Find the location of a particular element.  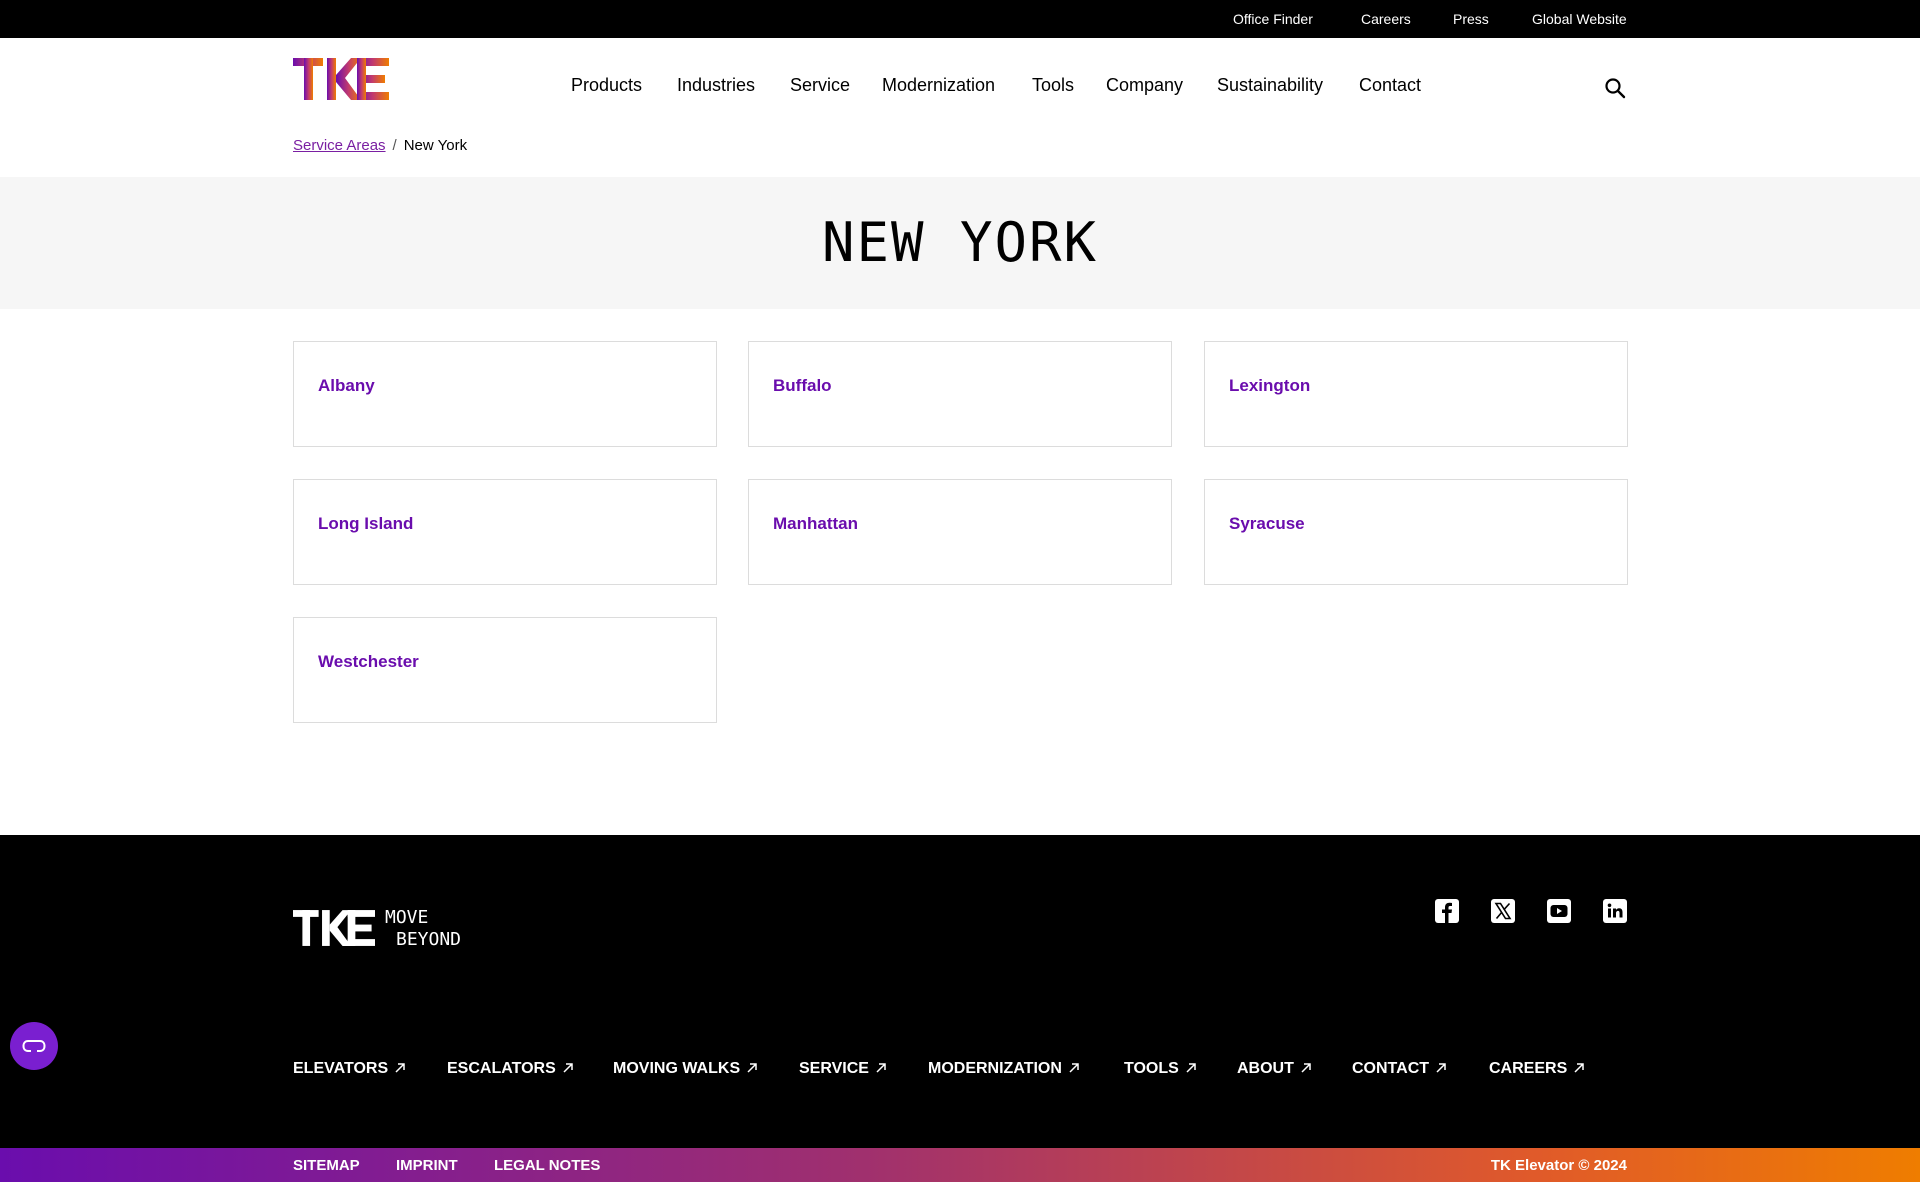

area-card-label: Lexington is located at coordinates (1270, 385).